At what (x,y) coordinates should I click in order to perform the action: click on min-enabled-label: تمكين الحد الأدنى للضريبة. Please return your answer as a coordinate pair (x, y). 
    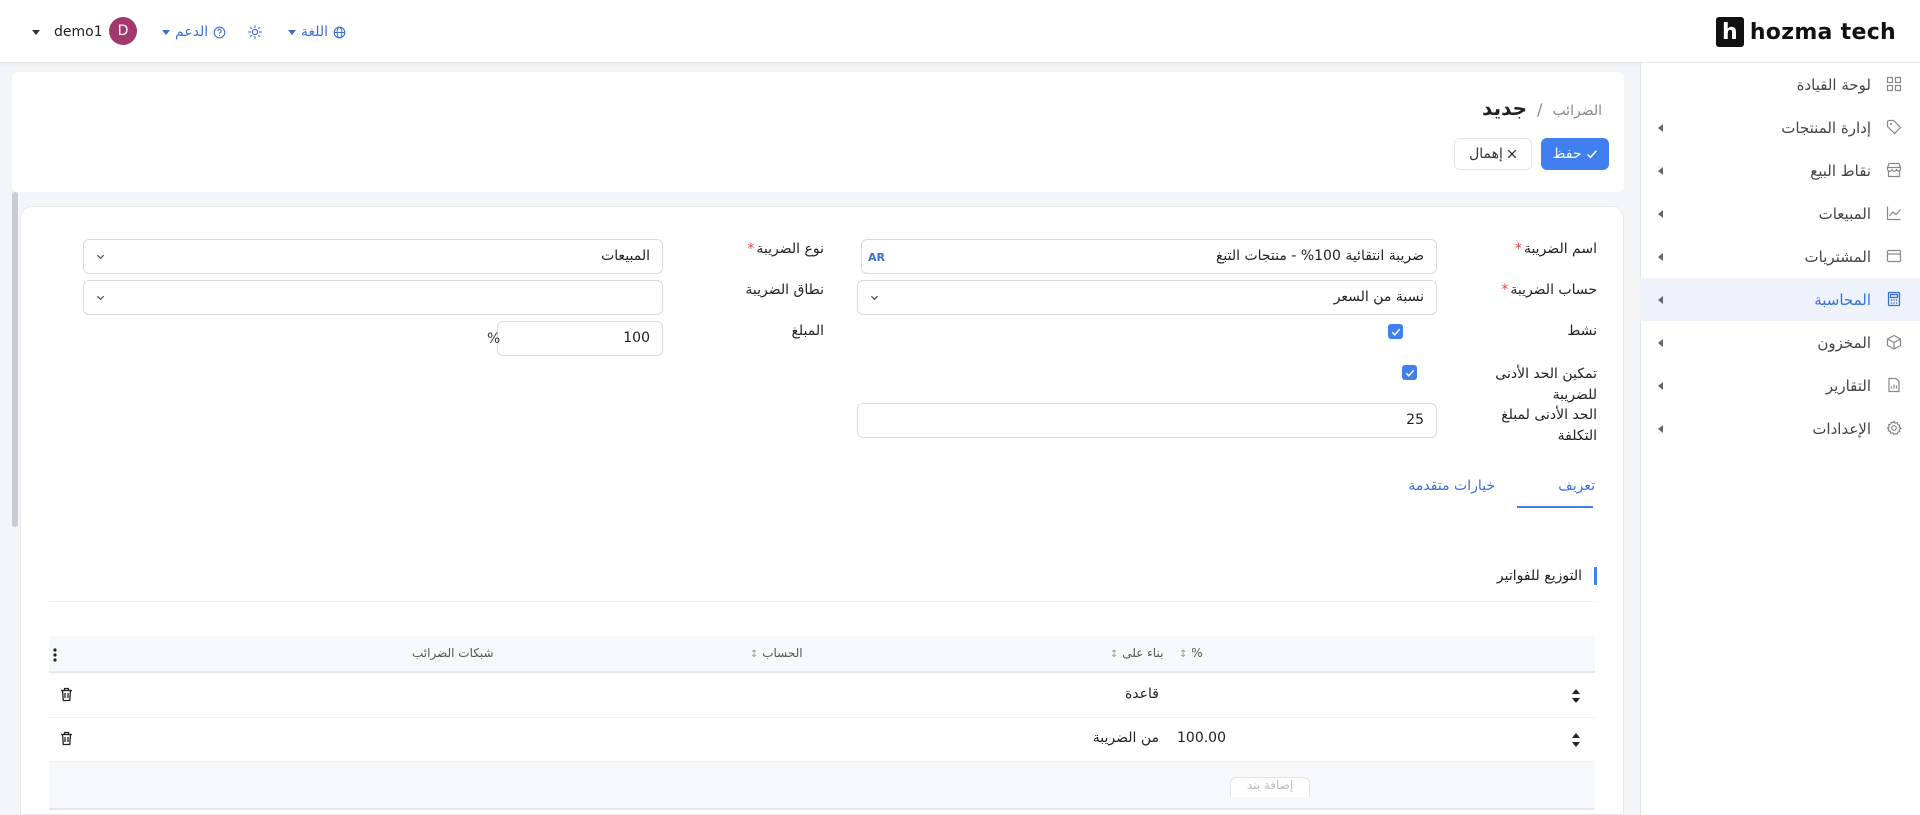
    Looking at the image, I should click on (1546, 384).